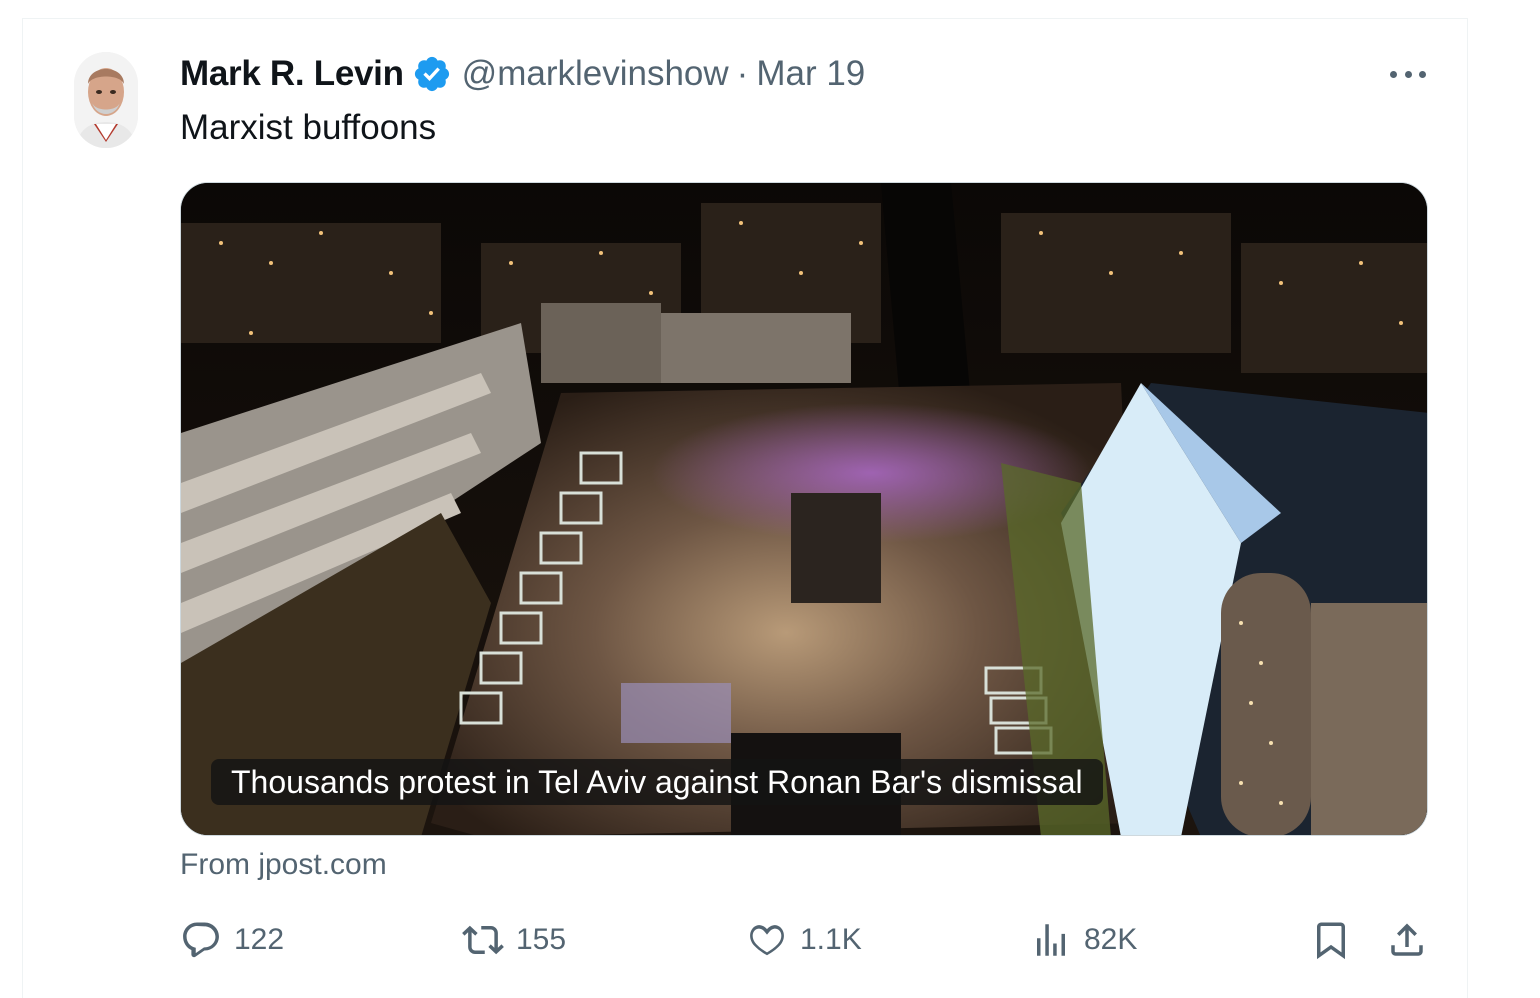 The width and height of the screenshot is (1540, 998). I want to click on views-count: 82K, so click(1111, 939).